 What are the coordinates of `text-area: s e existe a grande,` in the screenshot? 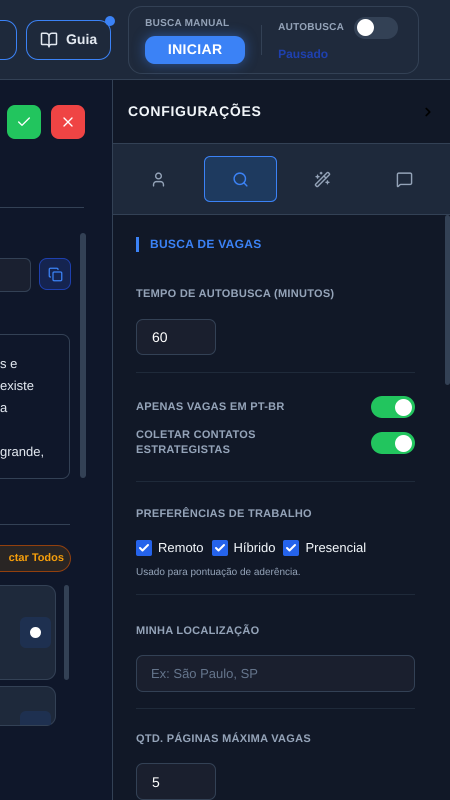 It's located at (35, 406).